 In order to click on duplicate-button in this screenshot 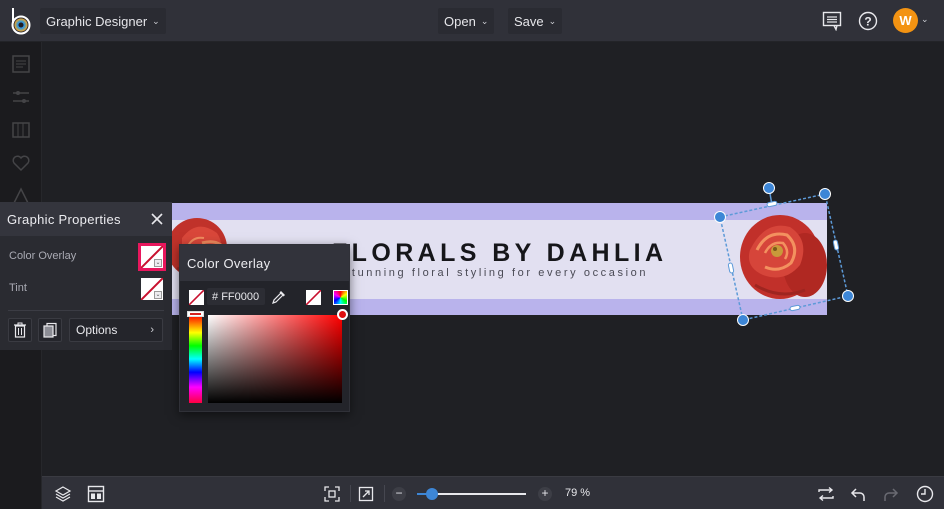, I will do `click(50, 330)`.